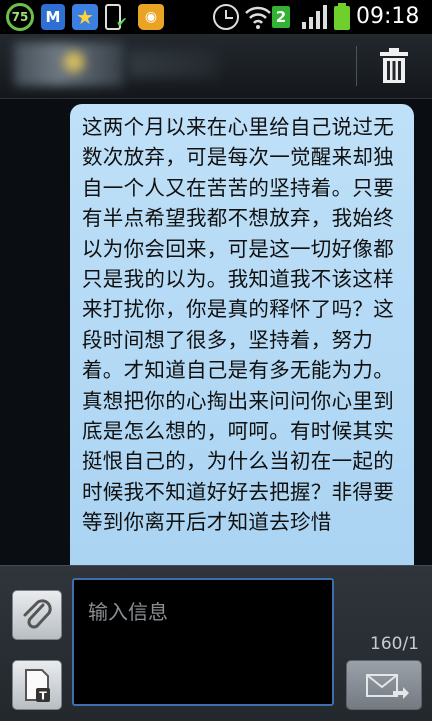  What do you see at coordinates (122, 23) in the screenshot?
I see `check-icon: ✔` at bounding box center [122, 23].